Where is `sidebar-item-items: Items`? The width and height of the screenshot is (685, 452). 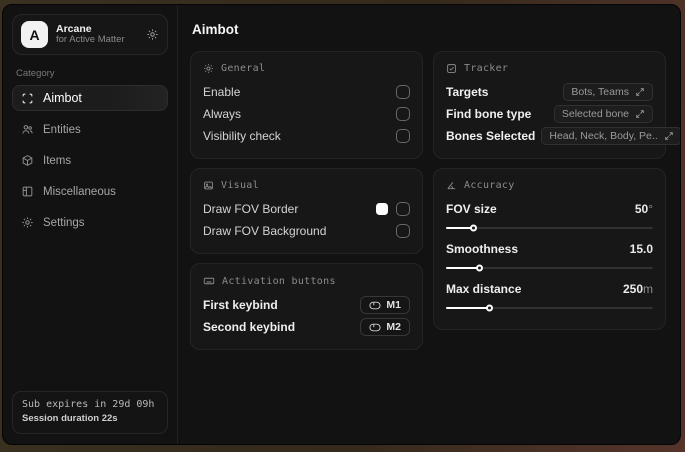
sidebar-item-items: Items is located at coordinates (90, 160).